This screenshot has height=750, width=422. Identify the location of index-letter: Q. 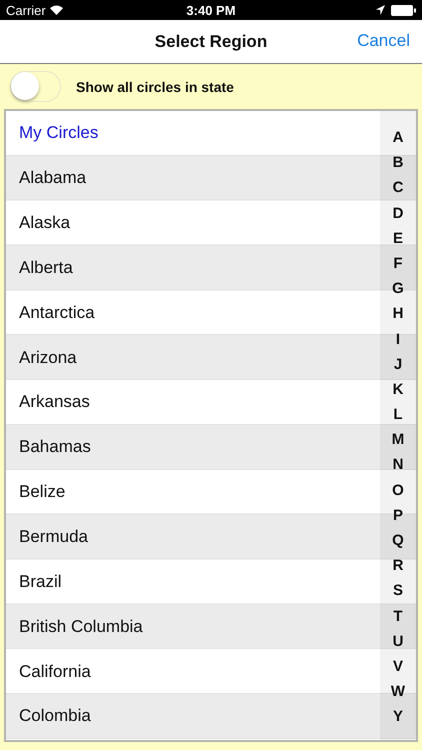
(398, 541).